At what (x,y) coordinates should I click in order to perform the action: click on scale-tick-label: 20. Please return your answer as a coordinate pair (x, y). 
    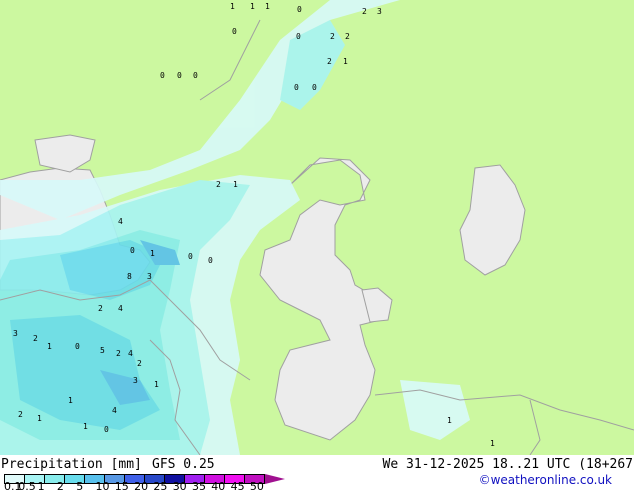
    Looking at the image, I should click on (141, 485).